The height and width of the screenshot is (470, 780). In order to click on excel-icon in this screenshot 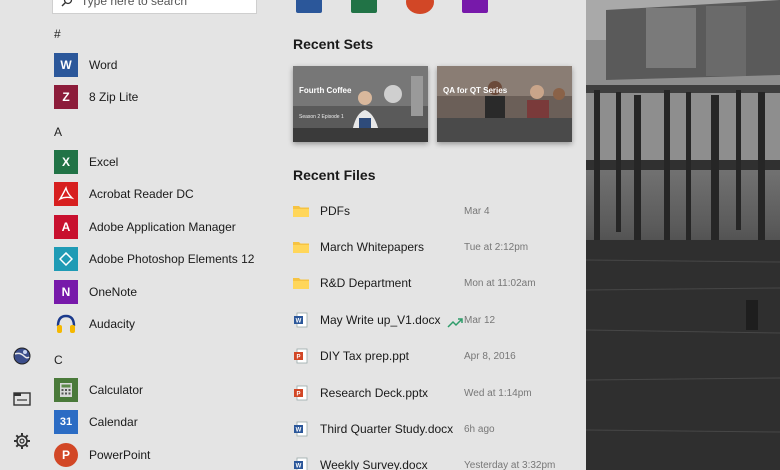, I will do `click(364, 6)`.